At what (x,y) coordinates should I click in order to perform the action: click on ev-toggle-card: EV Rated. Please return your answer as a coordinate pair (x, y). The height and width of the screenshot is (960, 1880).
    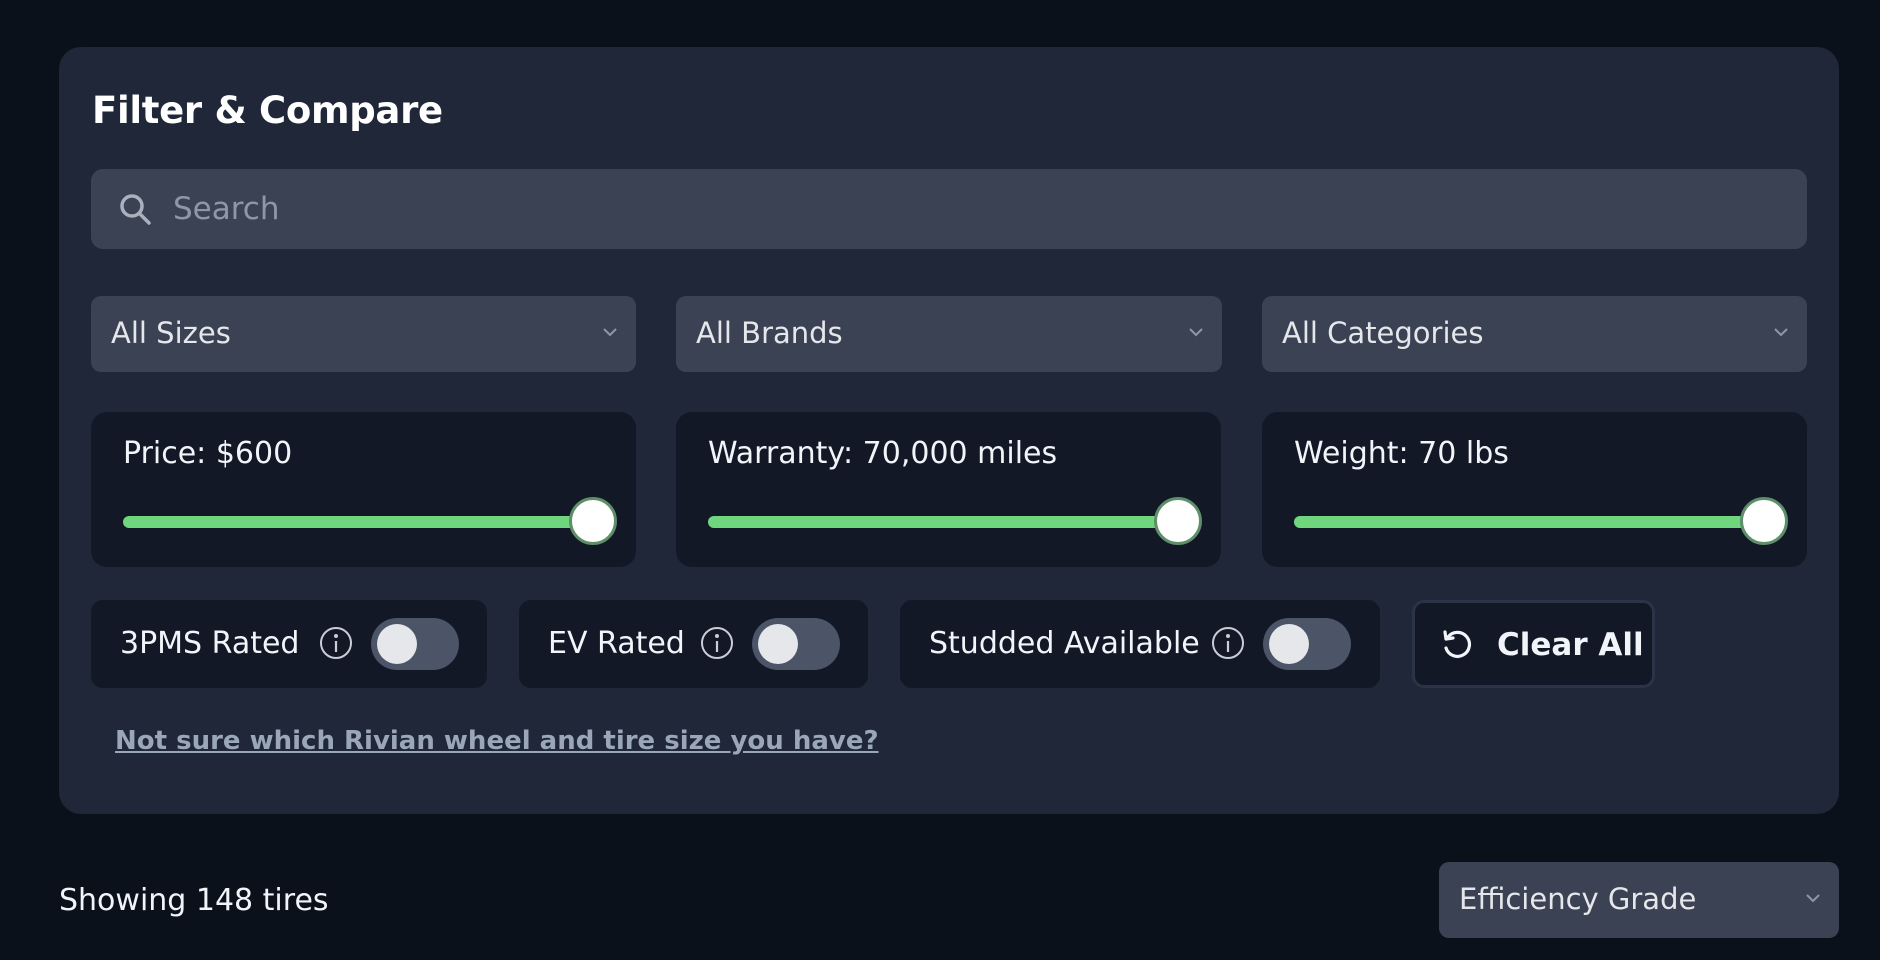
    Looking at the image, I should click on (693, 644).